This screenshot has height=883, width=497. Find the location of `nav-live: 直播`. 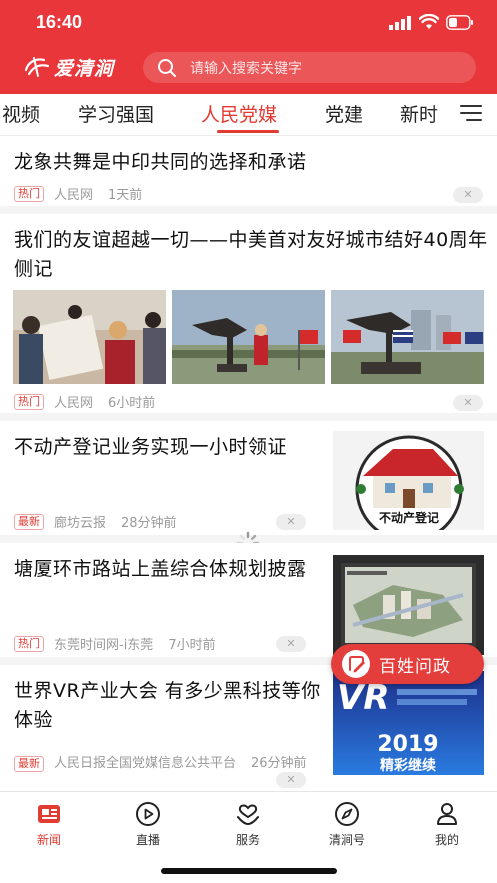

nav-live: 直播 is located at coordinates (148, 824).